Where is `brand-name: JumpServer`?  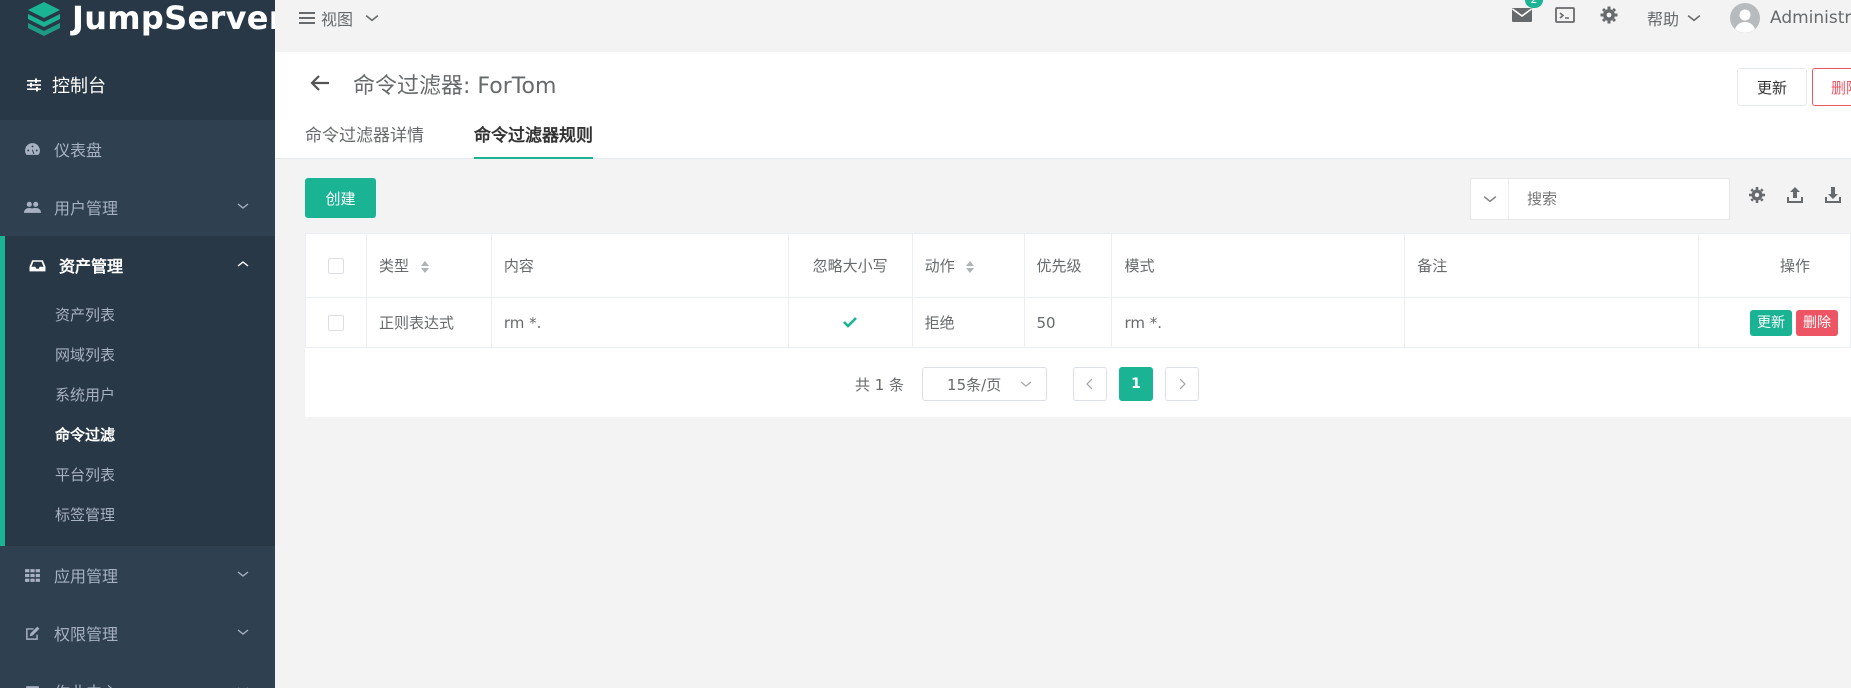
brand-name: JumpServer is located at coordinates (173, 18).